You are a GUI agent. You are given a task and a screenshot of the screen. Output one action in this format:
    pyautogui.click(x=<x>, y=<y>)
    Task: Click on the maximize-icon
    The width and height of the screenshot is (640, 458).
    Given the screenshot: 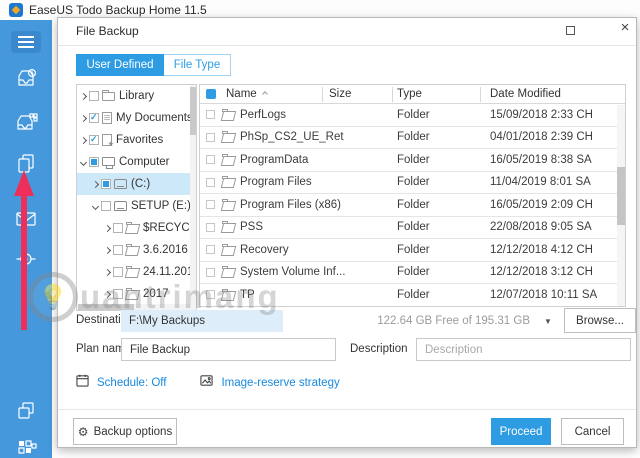 What is the action you would take?
    pyautogui.click(x=570, y=30)
    